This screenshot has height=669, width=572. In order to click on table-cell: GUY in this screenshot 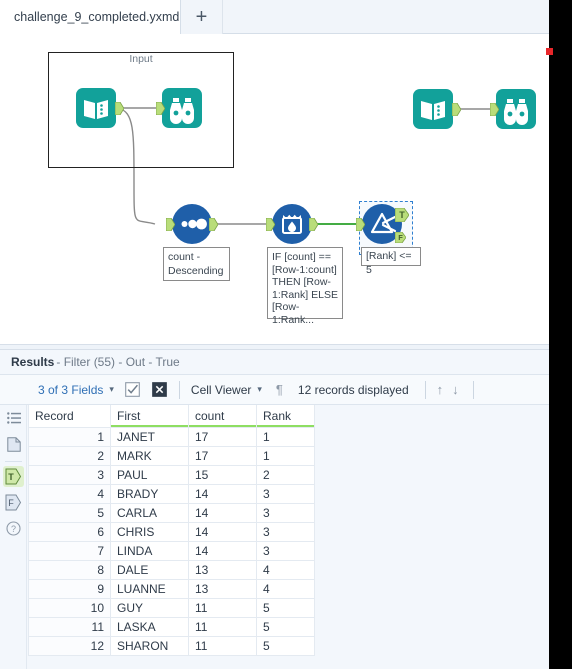, I will do `click(149, 608)`.